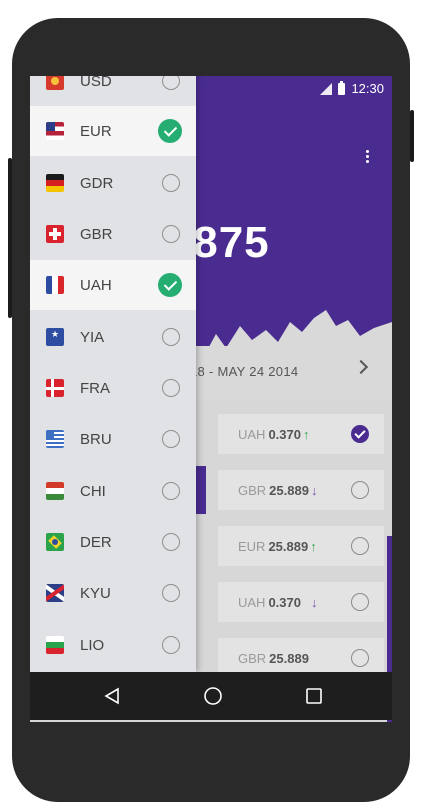  I want to click on rate-card: UAH 0.370 ↓, so click(301, 602).